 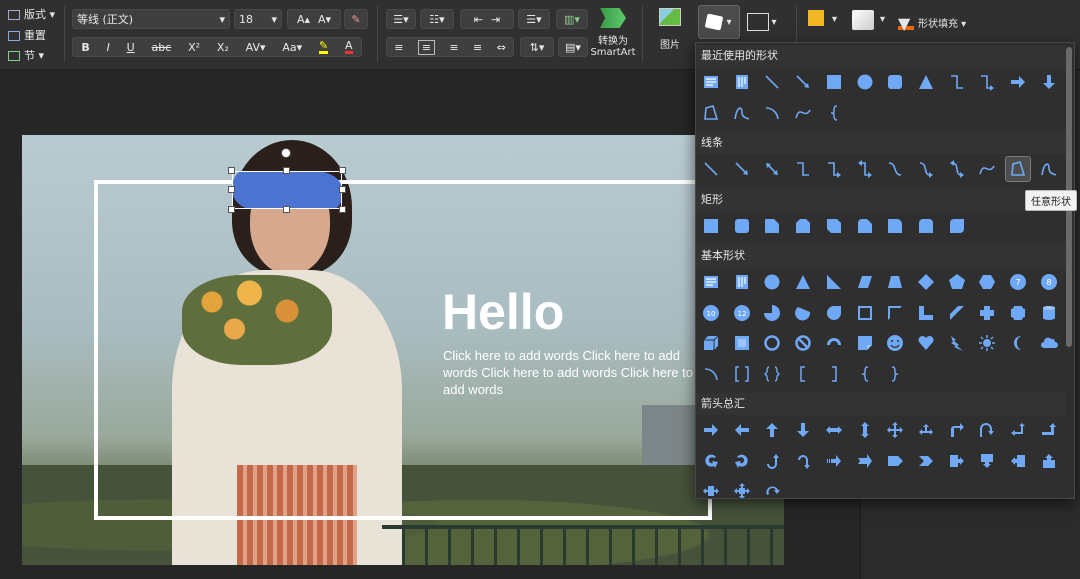 I want to click on section-button: 节 ▾, so click(x=26, y=55).